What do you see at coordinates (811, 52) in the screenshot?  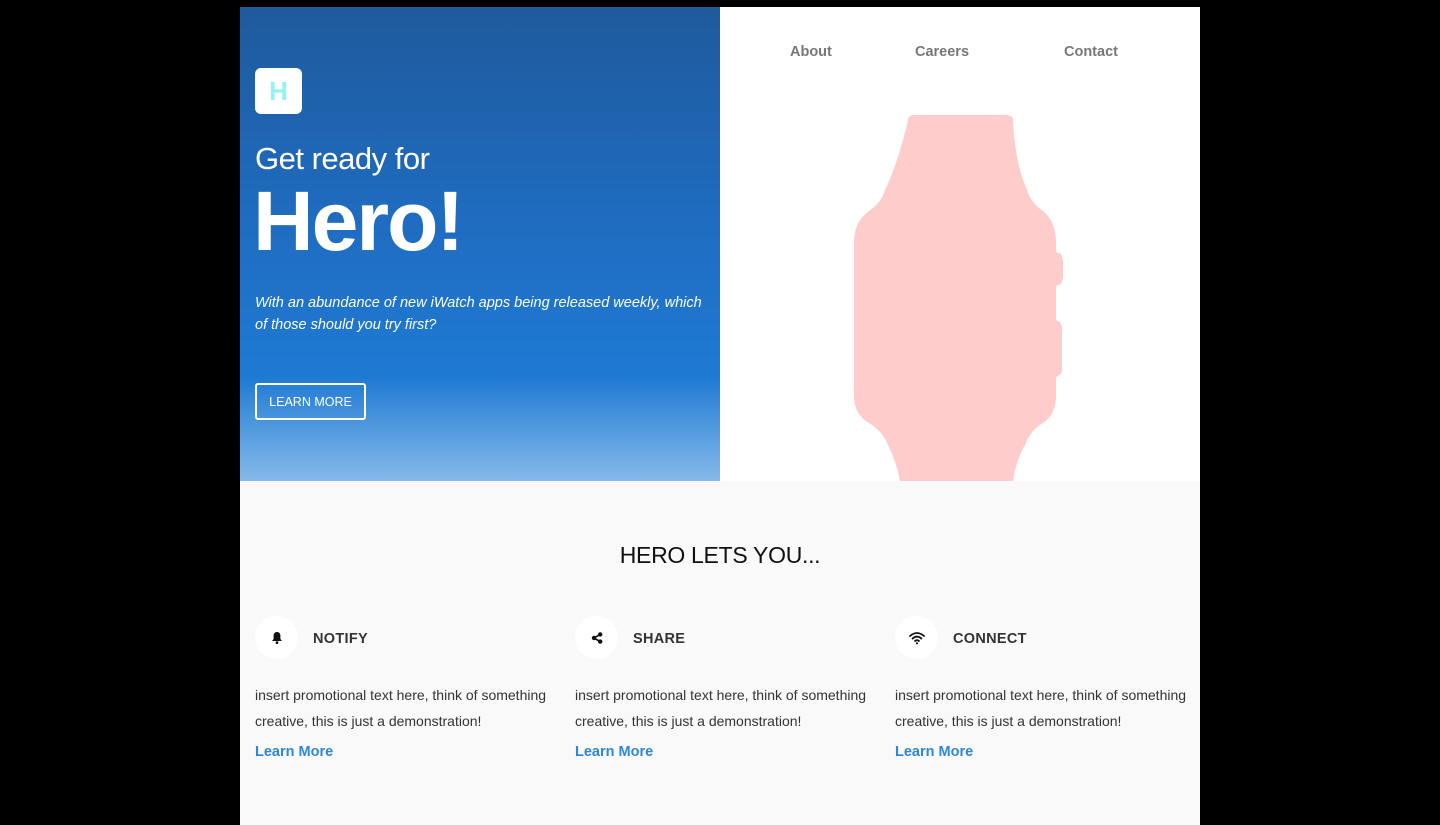 I see `nav-about-link: About` at bounding box center [811, 52].